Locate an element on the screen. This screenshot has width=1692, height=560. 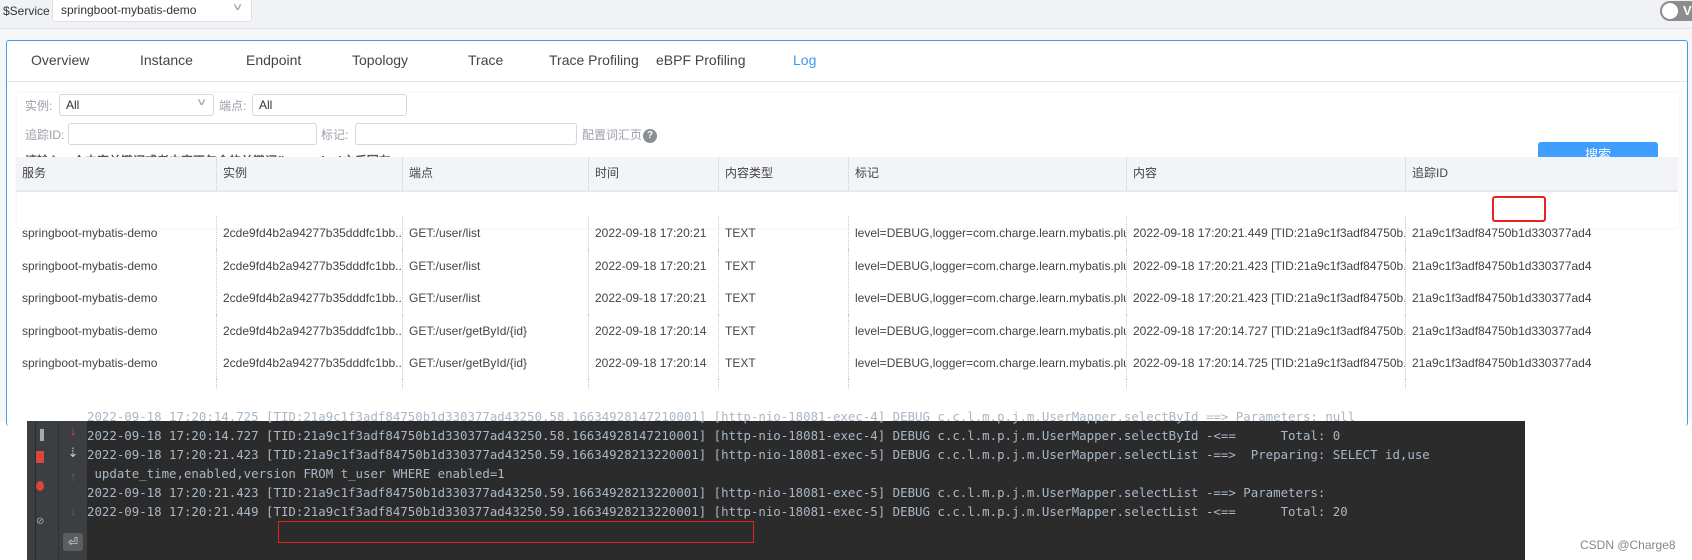
instance-select-value: All is located at coordinates (73, 105).